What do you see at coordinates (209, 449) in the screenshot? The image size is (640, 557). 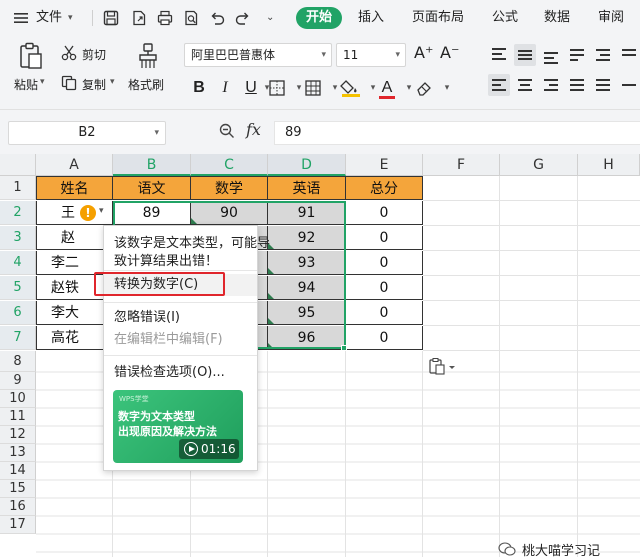 I see `video-duration-badge: 01:16` at bounding box center [209, 449].